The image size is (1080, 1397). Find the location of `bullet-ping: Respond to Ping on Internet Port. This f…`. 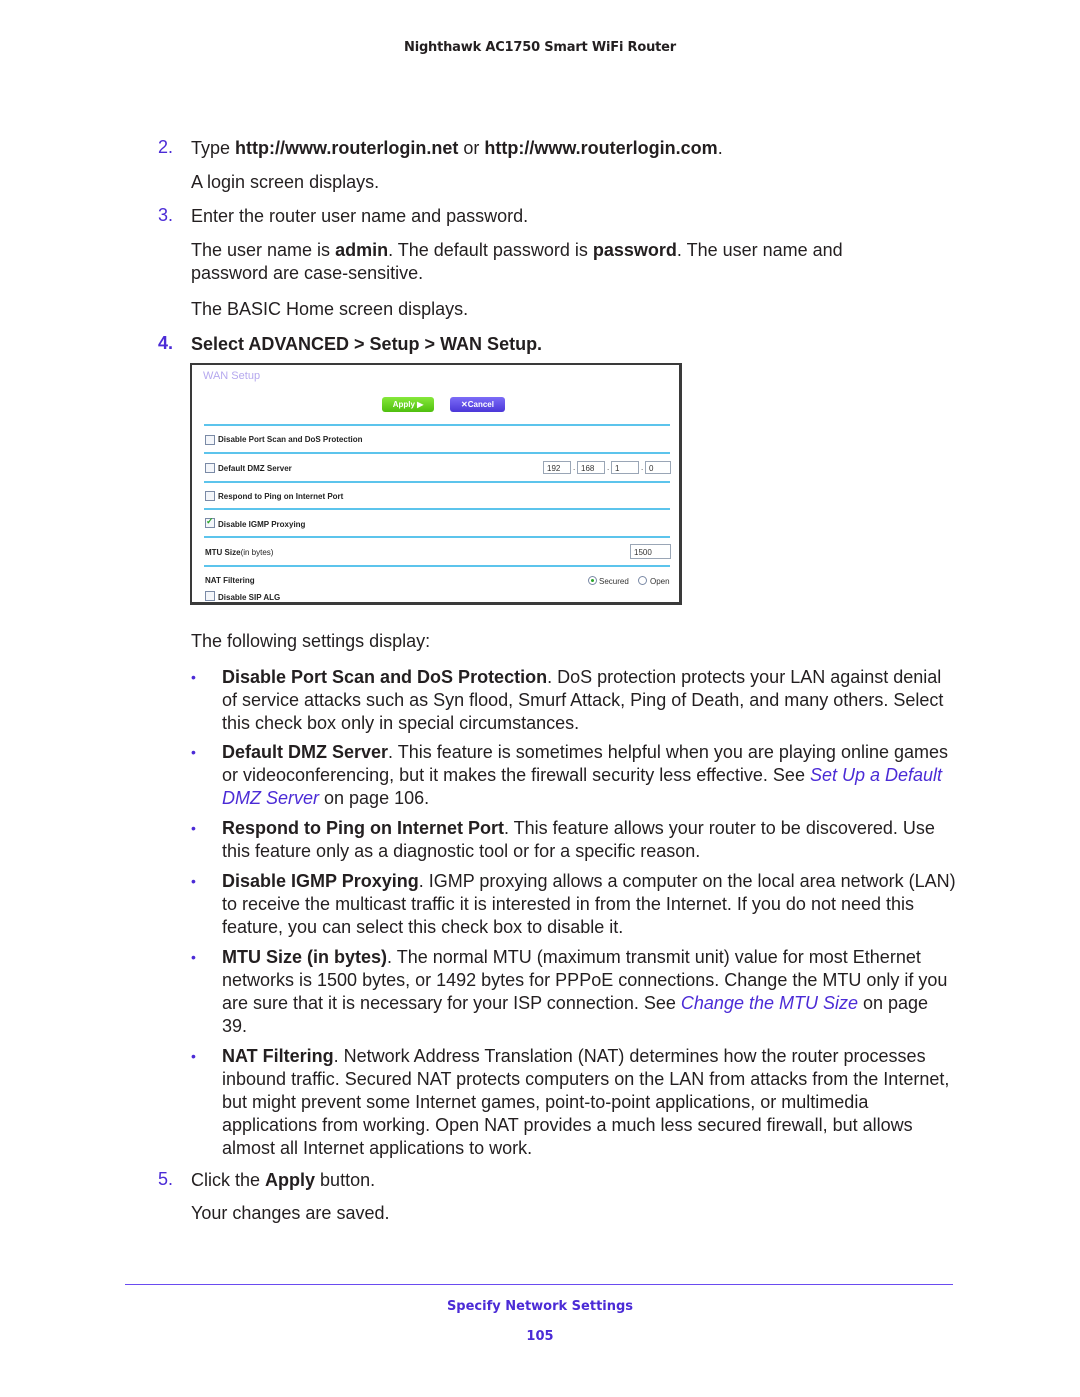

bullet-ping: Respond to Ping on Internet Port. This f… is located at coordinates (589, 840).